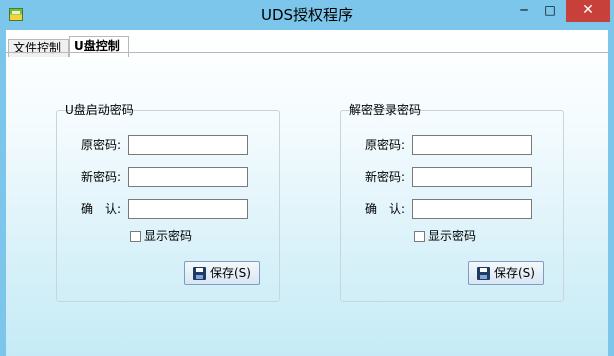  I want to click on group-title: 解密登录密码, so click(385, 110).